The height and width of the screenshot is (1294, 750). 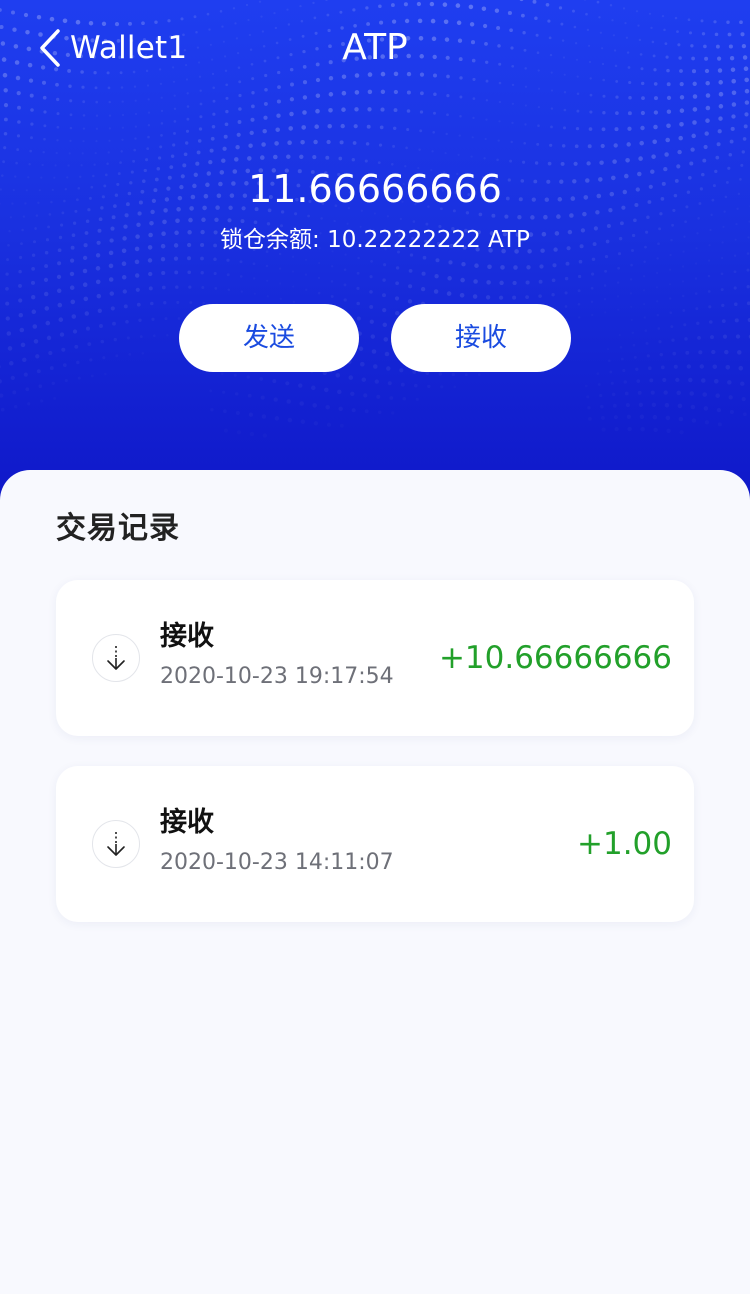 What do you see at coordinates (555, 658) in the screenshot?
I see `transaction-amount: +10.66666666` at bounding box center [555, 658].